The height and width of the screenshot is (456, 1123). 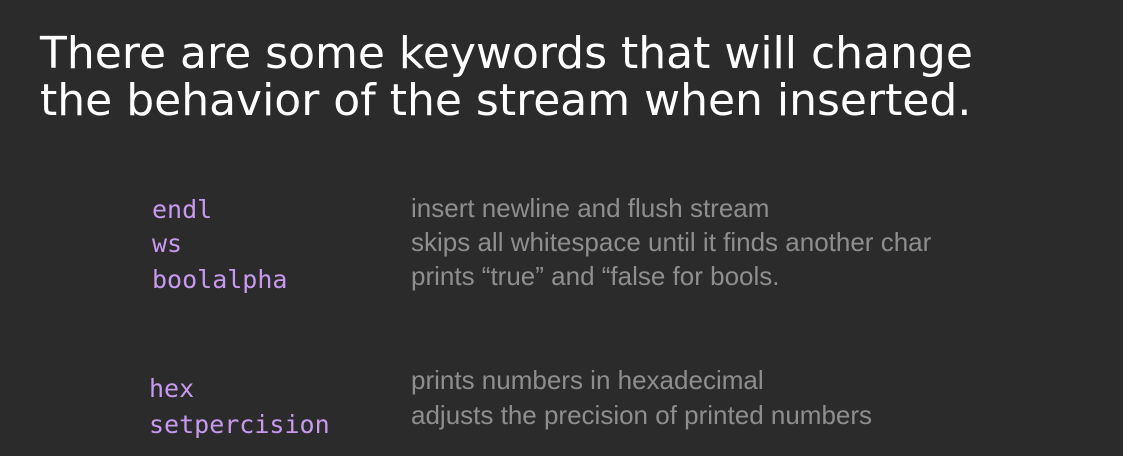 What do you see at coordinates (182, 209) in the screenshot?
I see `keyword-endl: endl` at bounding box center [182, 209].